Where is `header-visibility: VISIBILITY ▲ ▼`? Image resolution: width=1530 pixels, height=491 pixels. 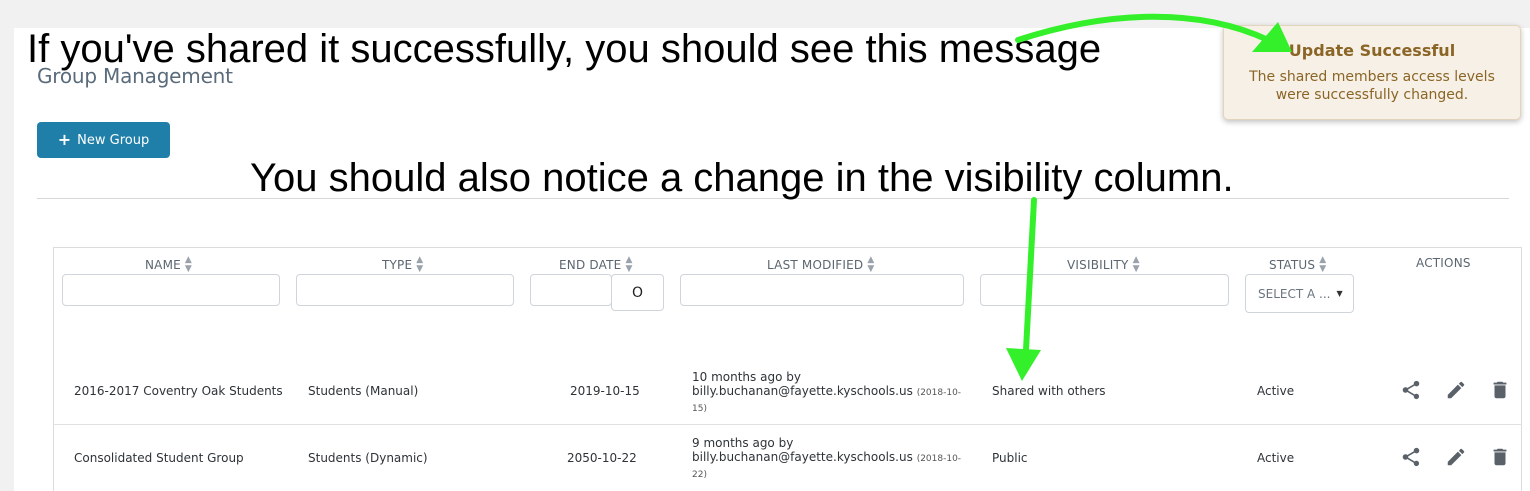 header-visibility: VISIBILITY ▲ ▼ is located at coordinates (1103, 265).